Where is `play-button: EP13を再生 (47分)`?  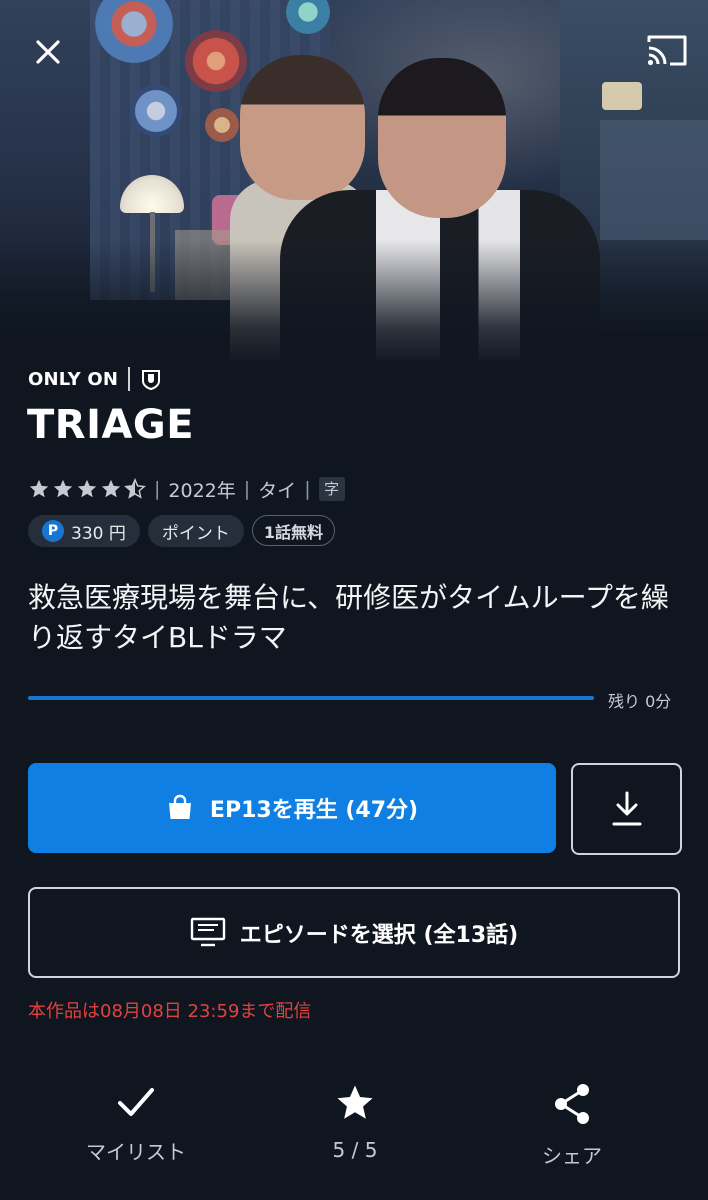 play-button: EP13を再生 (47分) is located at coordinates (292, 808).